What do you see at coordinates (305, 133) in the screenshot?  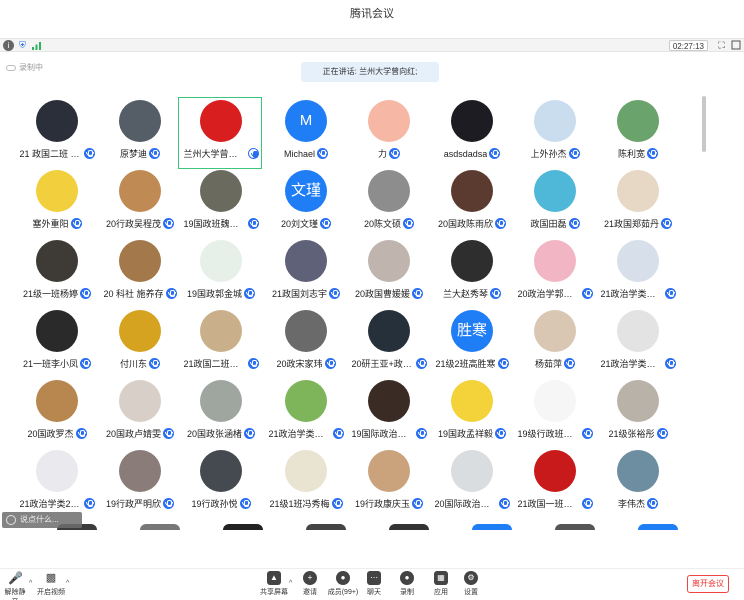 I see `participant-tile: M Michael` at bounding box center [305, 133].